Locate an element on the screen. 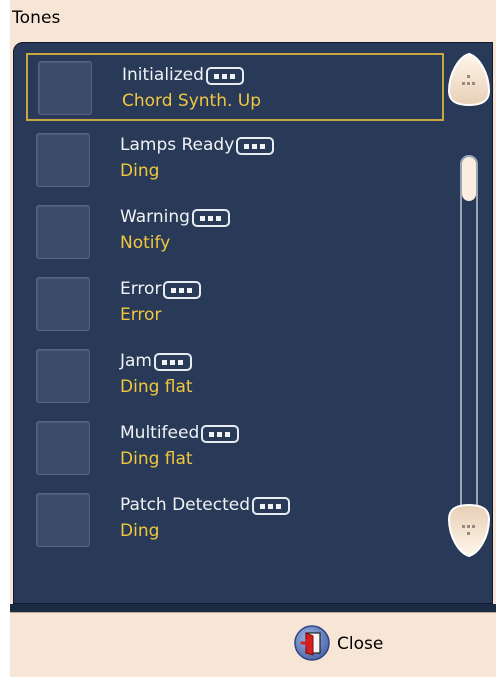  item-name-row: Jam is located at coordinates (156, 361).